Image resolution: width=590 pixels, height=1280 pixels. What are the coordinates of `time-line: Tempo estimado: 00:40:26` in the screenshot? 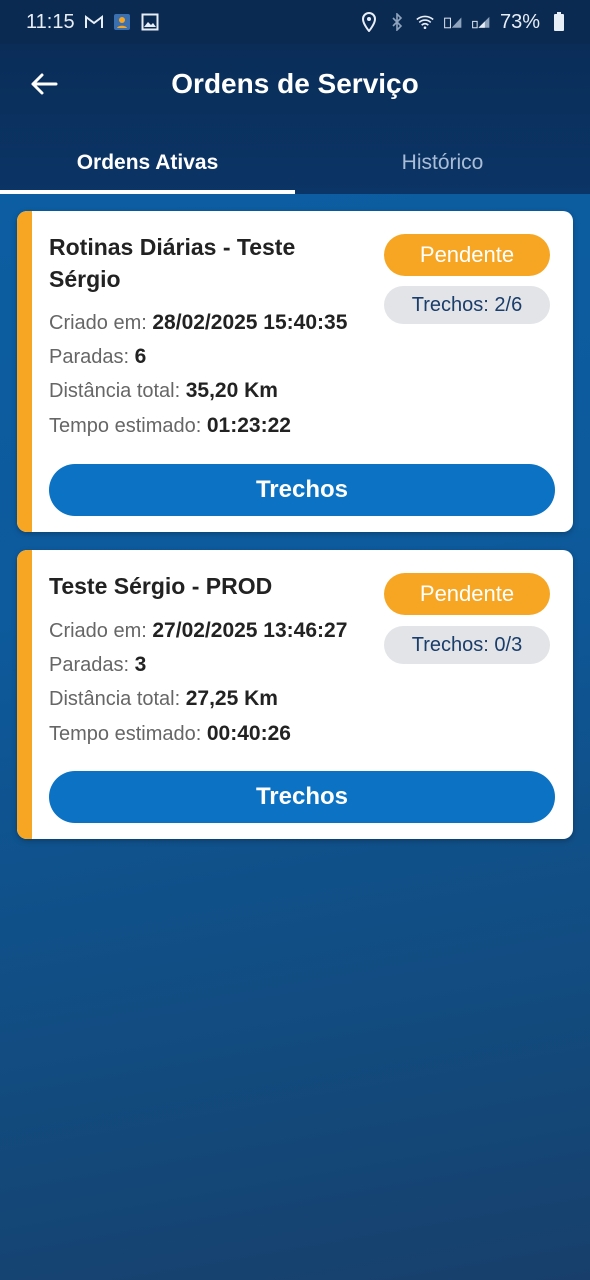 It's located at (170, 734).